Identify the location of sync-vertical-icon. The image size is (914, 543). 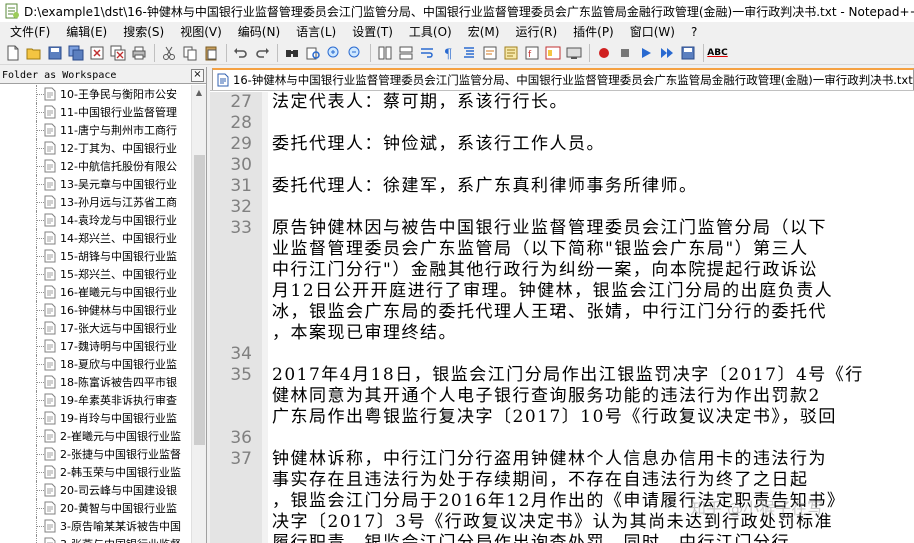
(384, 52).